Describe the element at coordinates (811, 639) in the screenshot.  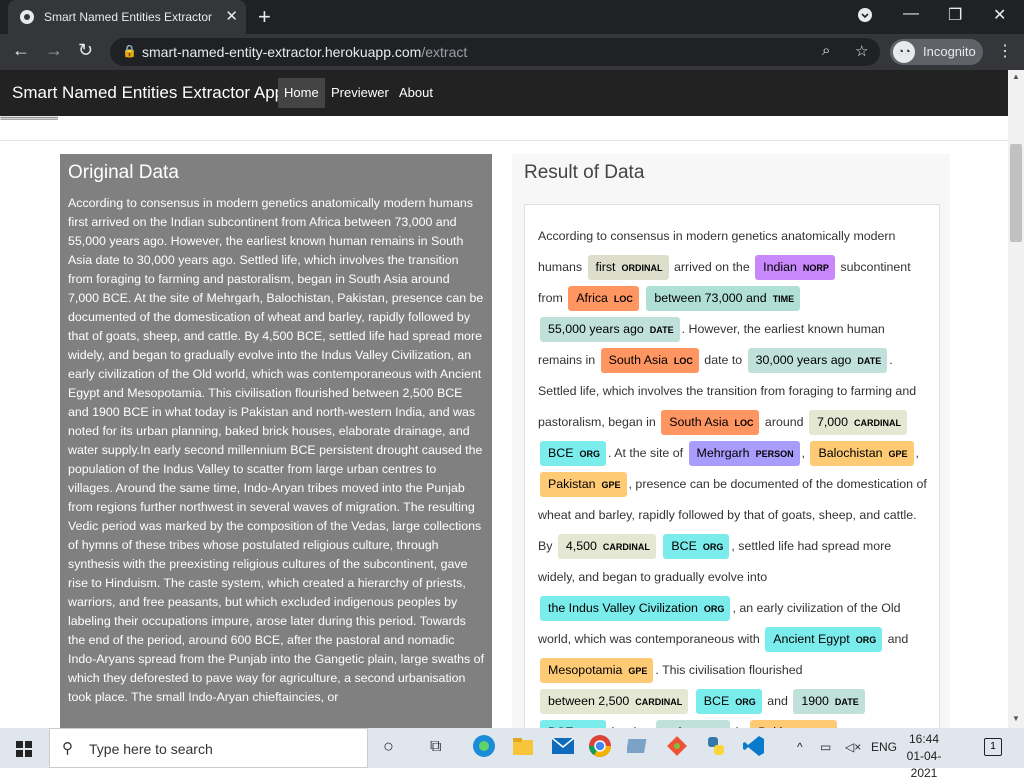
I see `entity-text: Ancient Egypt` at that location.